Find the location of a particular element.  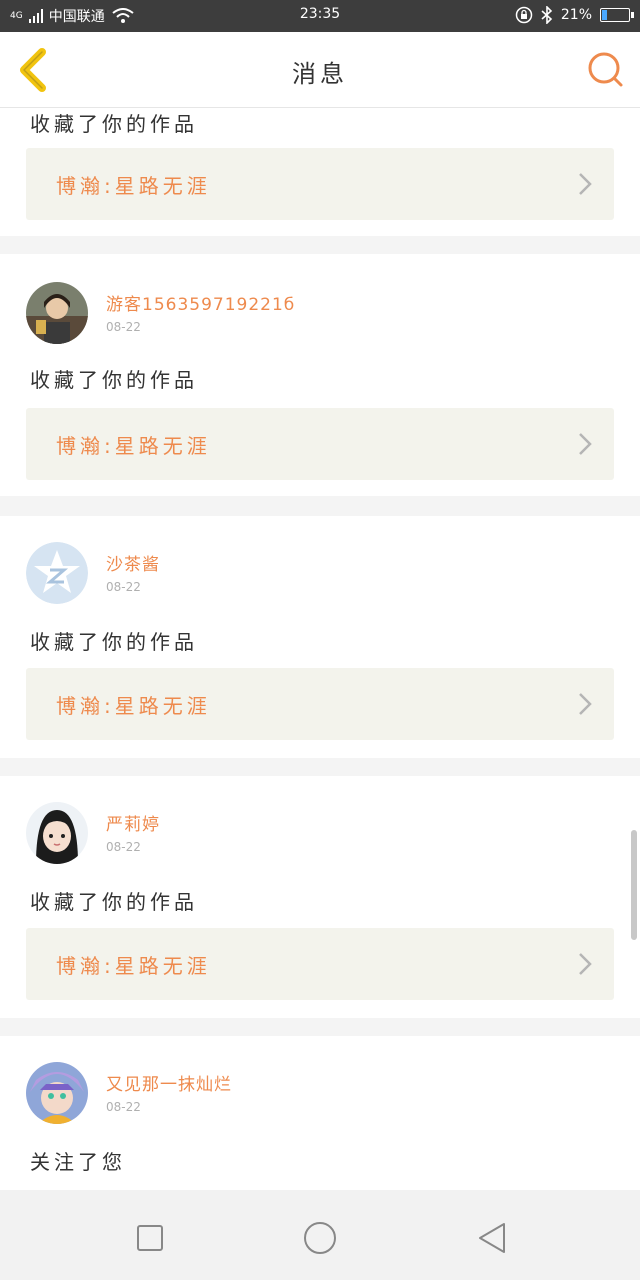

status-bar-right: 21% is located at coordinates (574, 15).